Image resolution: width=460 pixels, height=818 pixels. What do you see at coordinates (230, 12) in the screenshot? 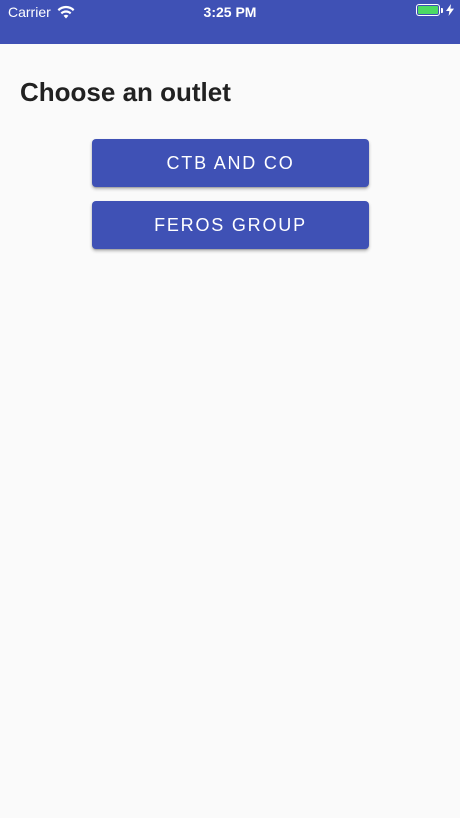
I see `status-time: 3:25 PM` at bounding box center [230, 12].